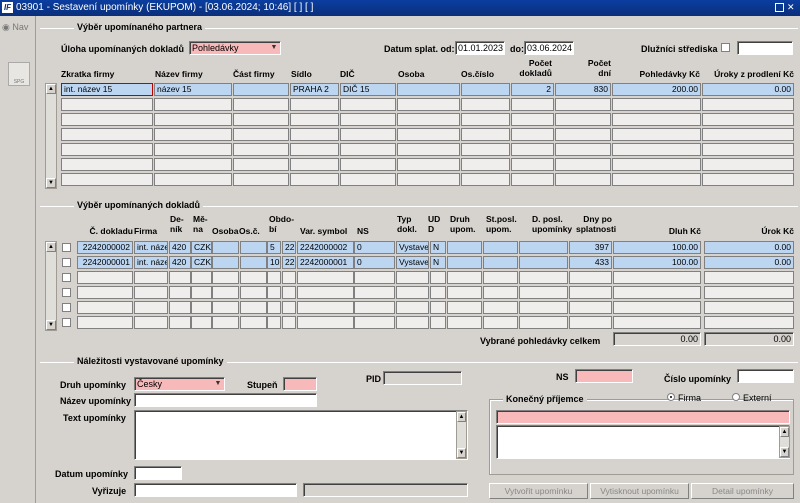 Image resolution: width=800 pixels, height=503 pixels. What do you see at coordinates (300, 384) in the screenshot?
I see `level-field` at bounding box center [300, 384].